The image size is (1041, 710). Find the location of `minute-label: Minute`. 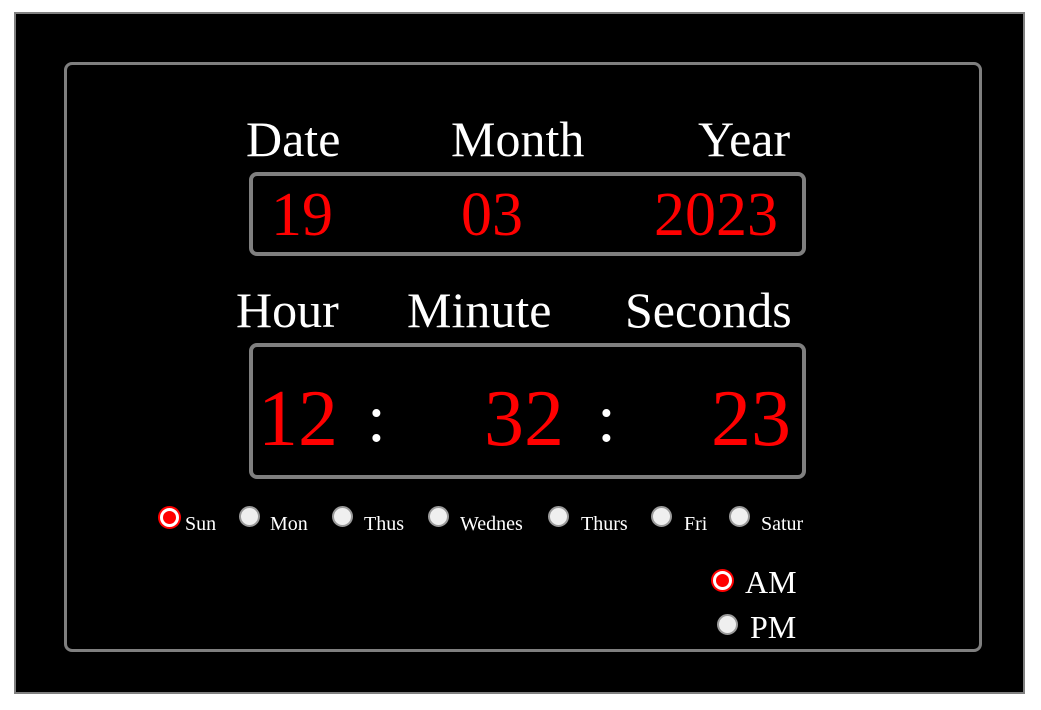

minute-label: Minute is located at coordinates (479, 310).